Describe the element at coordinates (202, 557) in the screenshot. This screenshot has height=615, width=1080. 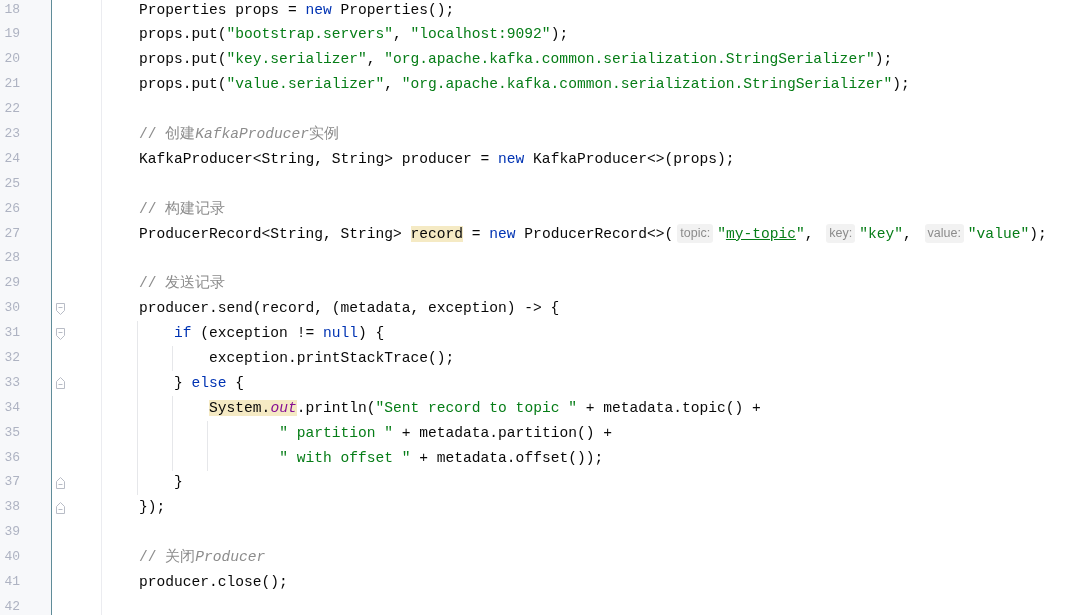
I see `code-line: // 关闭Producer` at that location.